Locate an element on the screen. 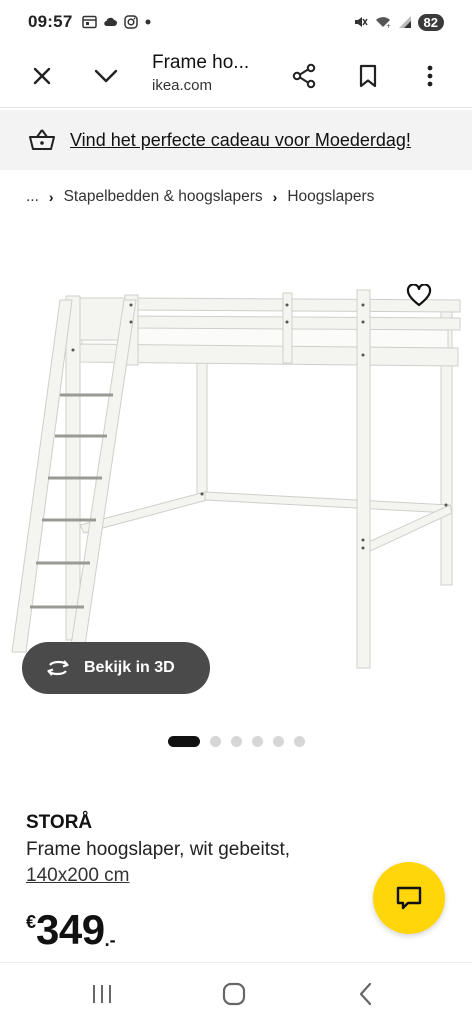 Image resolution: width=472 pixels, height=1024 pixels. instagram-icon is located at coordinates (131, 22).